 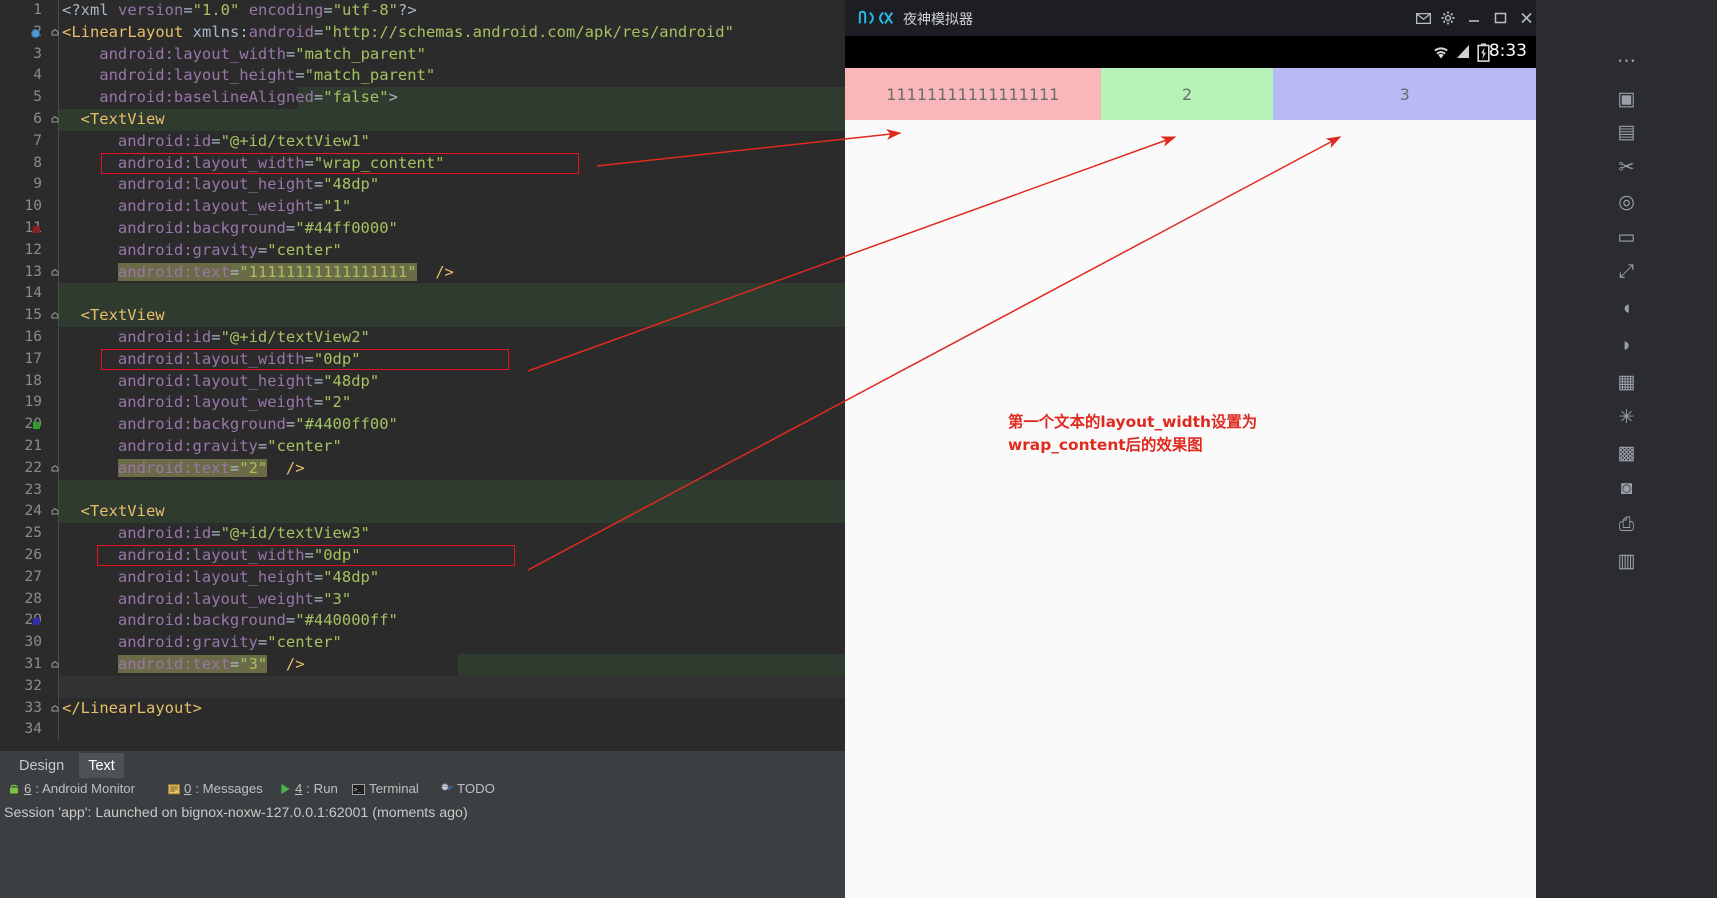 What do you see at coordinates (1626, 202) in the screenshot?
I see `location-icon: ◎` at bounding box center [1626, 202].